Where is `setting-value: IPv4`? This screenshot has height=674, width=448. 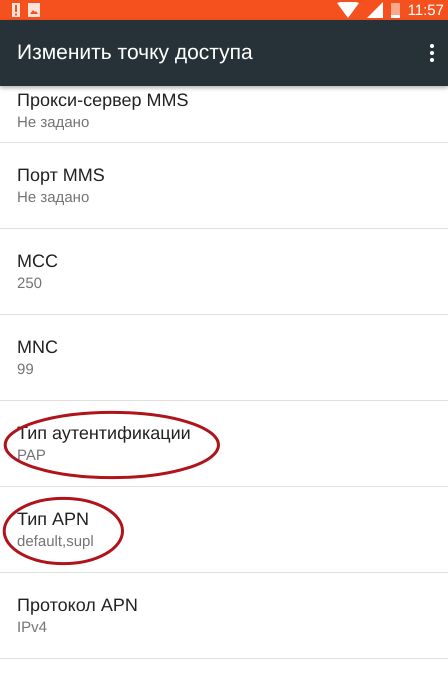
setting-value: IPv4 is located at coordinates (32, 628).